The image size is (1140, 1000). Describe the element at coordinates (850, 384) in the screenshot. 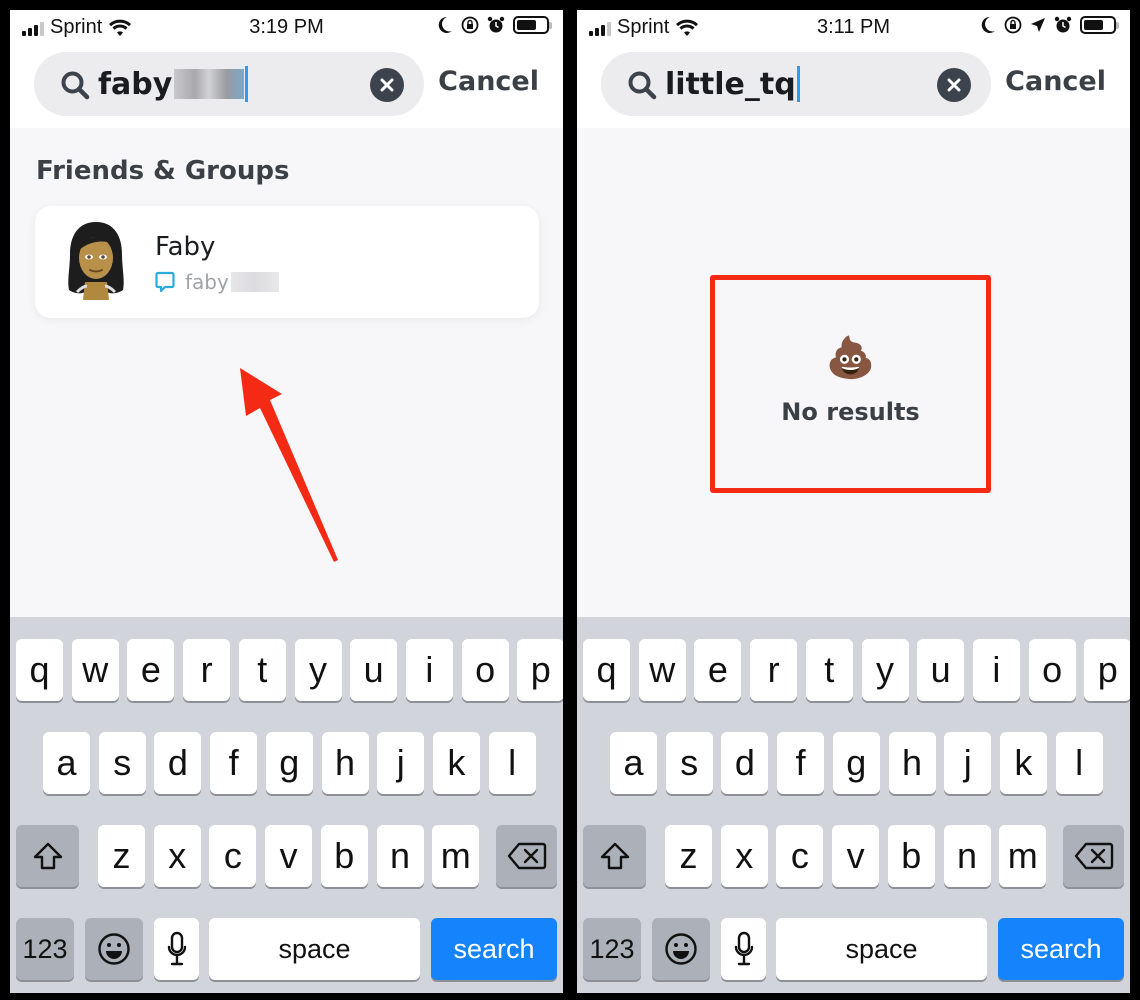

I see `annotation-highlight-box: 💩 No results` at that location.